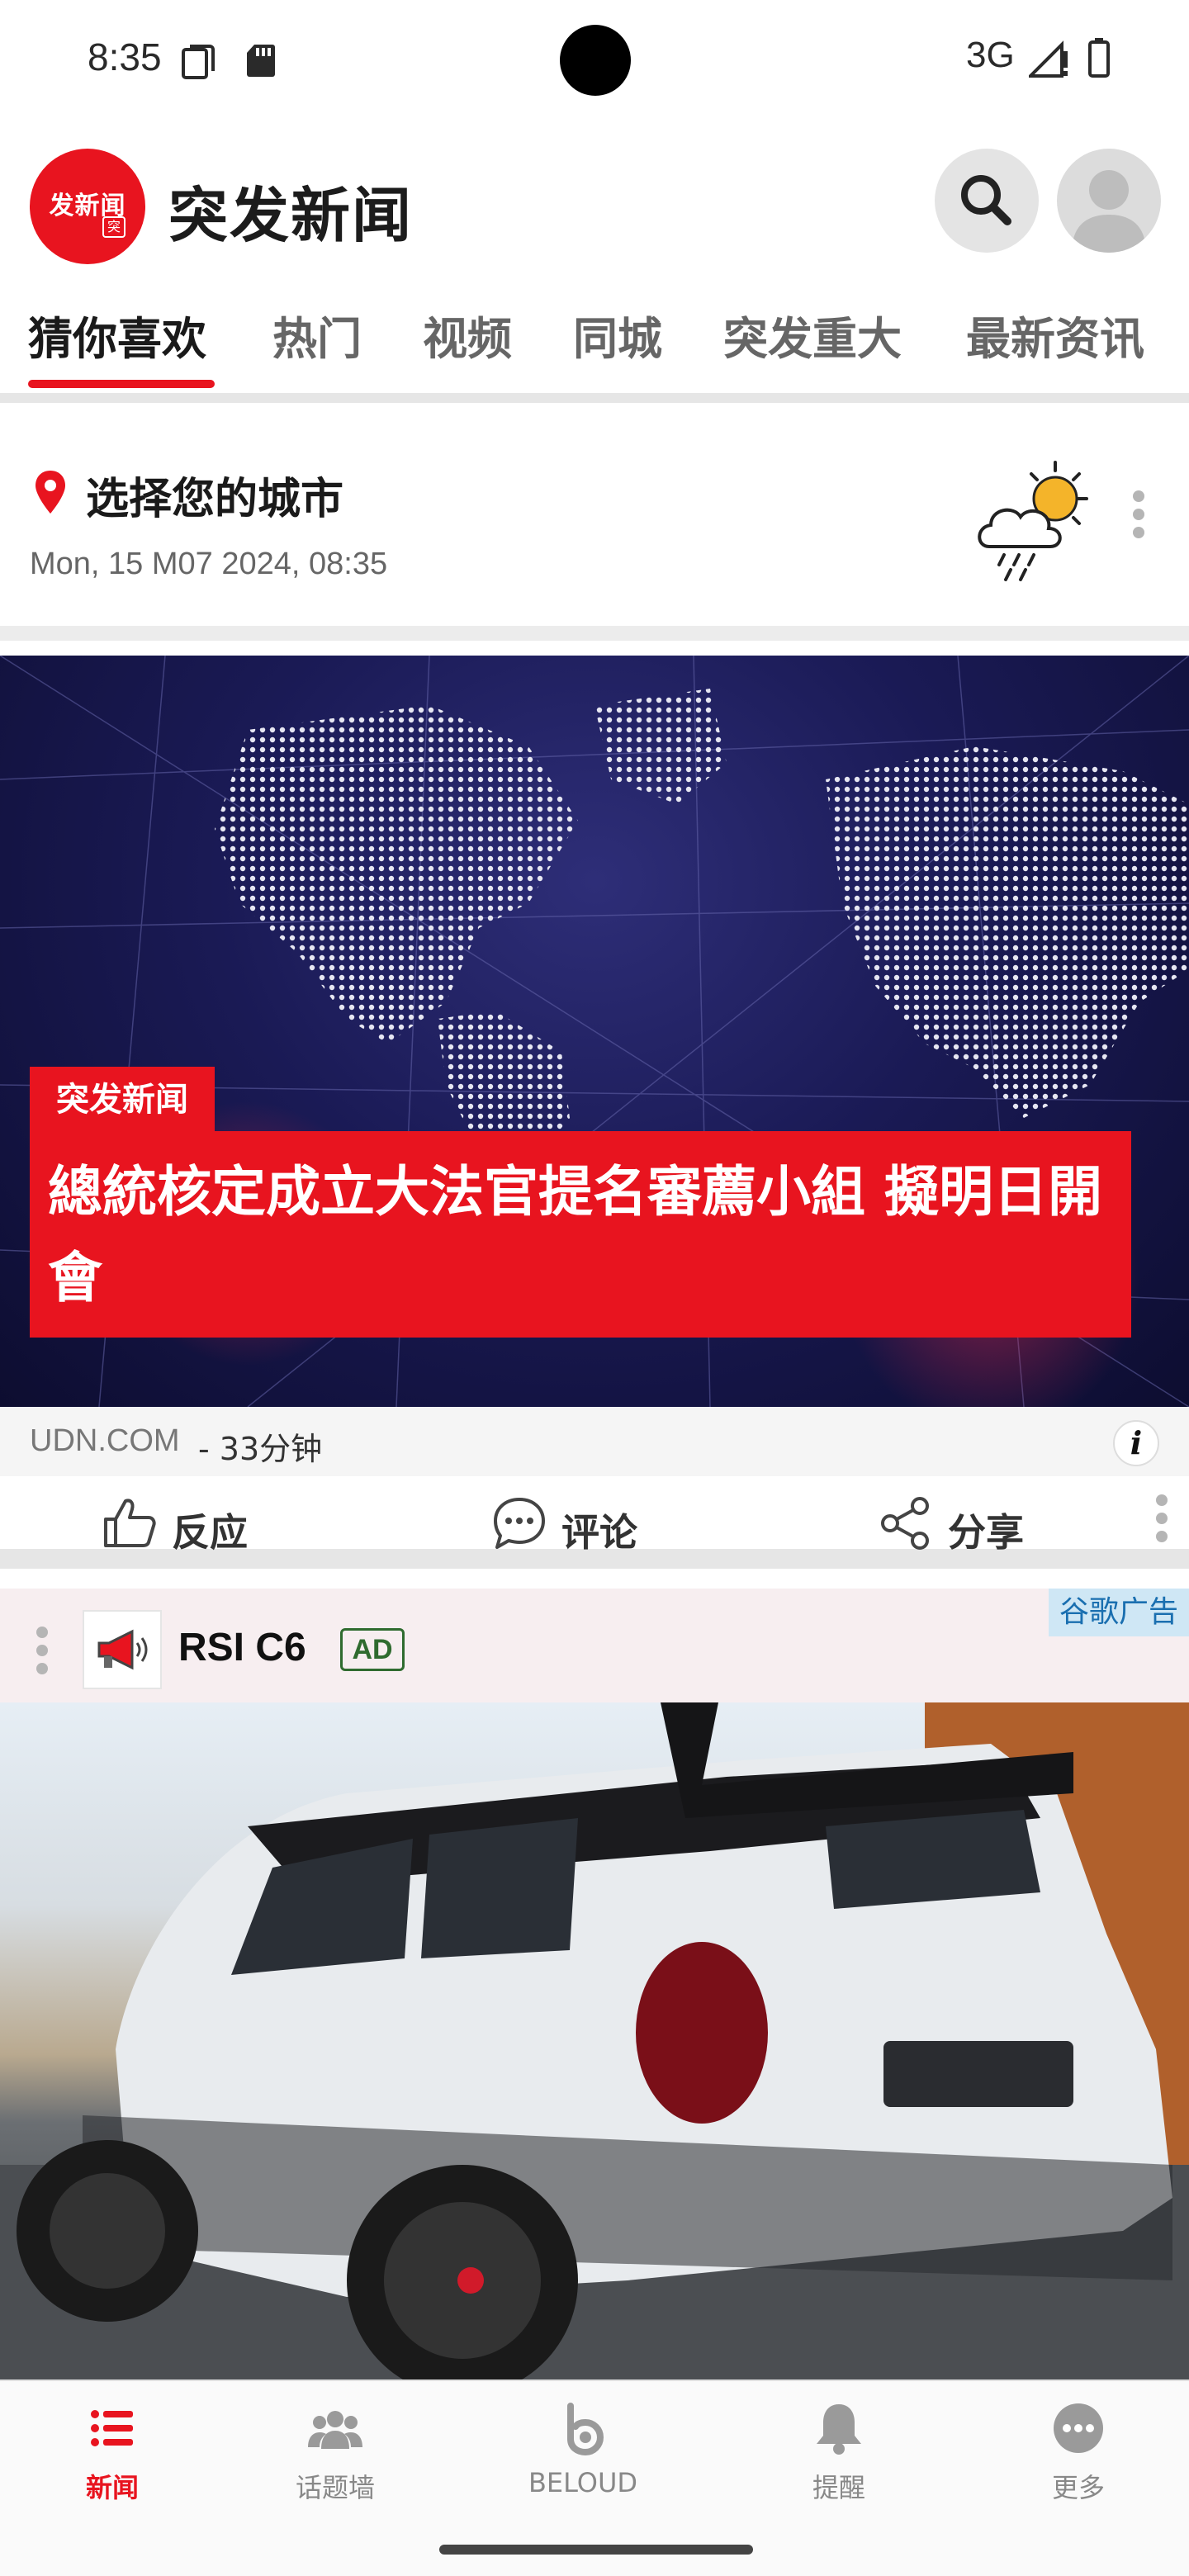  What do you see at coordinates (1138, 520) in the screenshot?
I see `weather-more-button` at bounding box center [1138, 520].